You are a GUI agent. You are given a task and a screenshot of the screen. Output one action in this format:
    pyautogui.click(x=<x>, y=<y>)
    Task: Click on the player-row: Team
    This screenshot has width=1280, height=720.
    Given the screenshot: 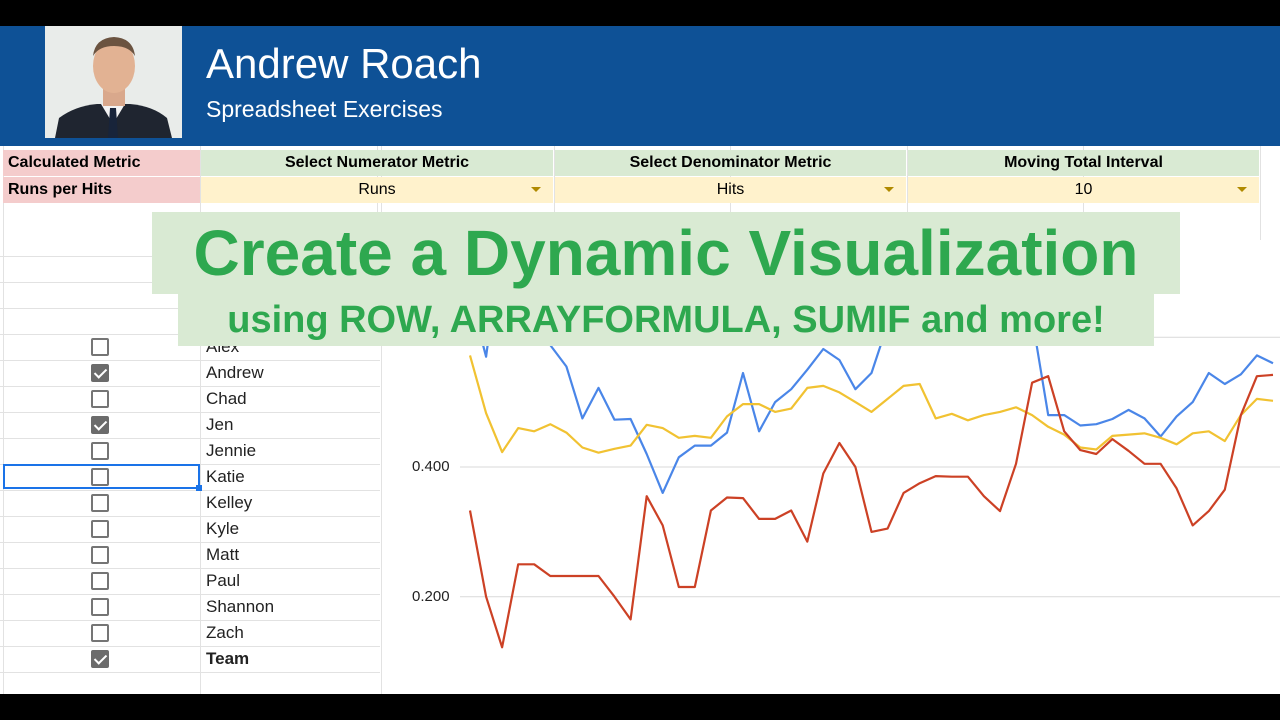 What is the action you would take?
    pyautogui.click(x=190, y=659)
    